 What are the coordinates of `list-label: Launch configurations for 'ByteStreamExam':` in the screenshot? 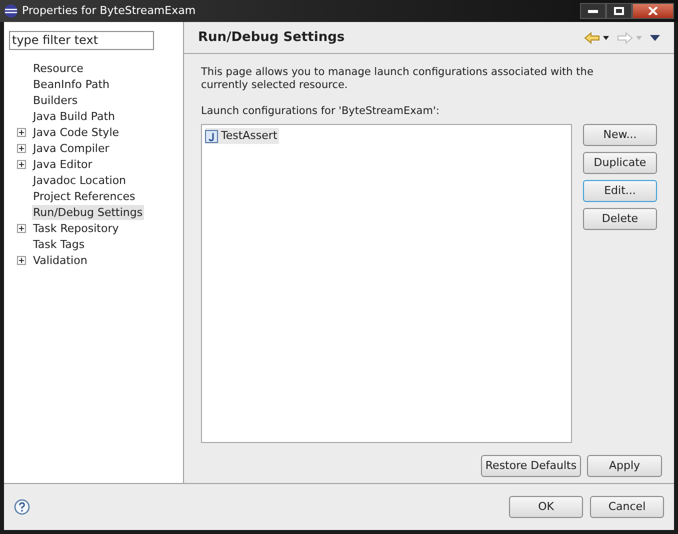 It's located at (320, 111).